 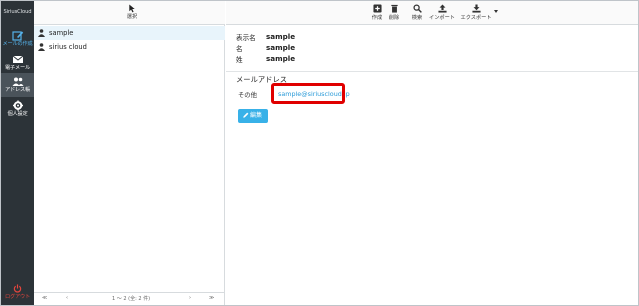 I want to click on pager-next-button: ›, so click(x=190, y=298).